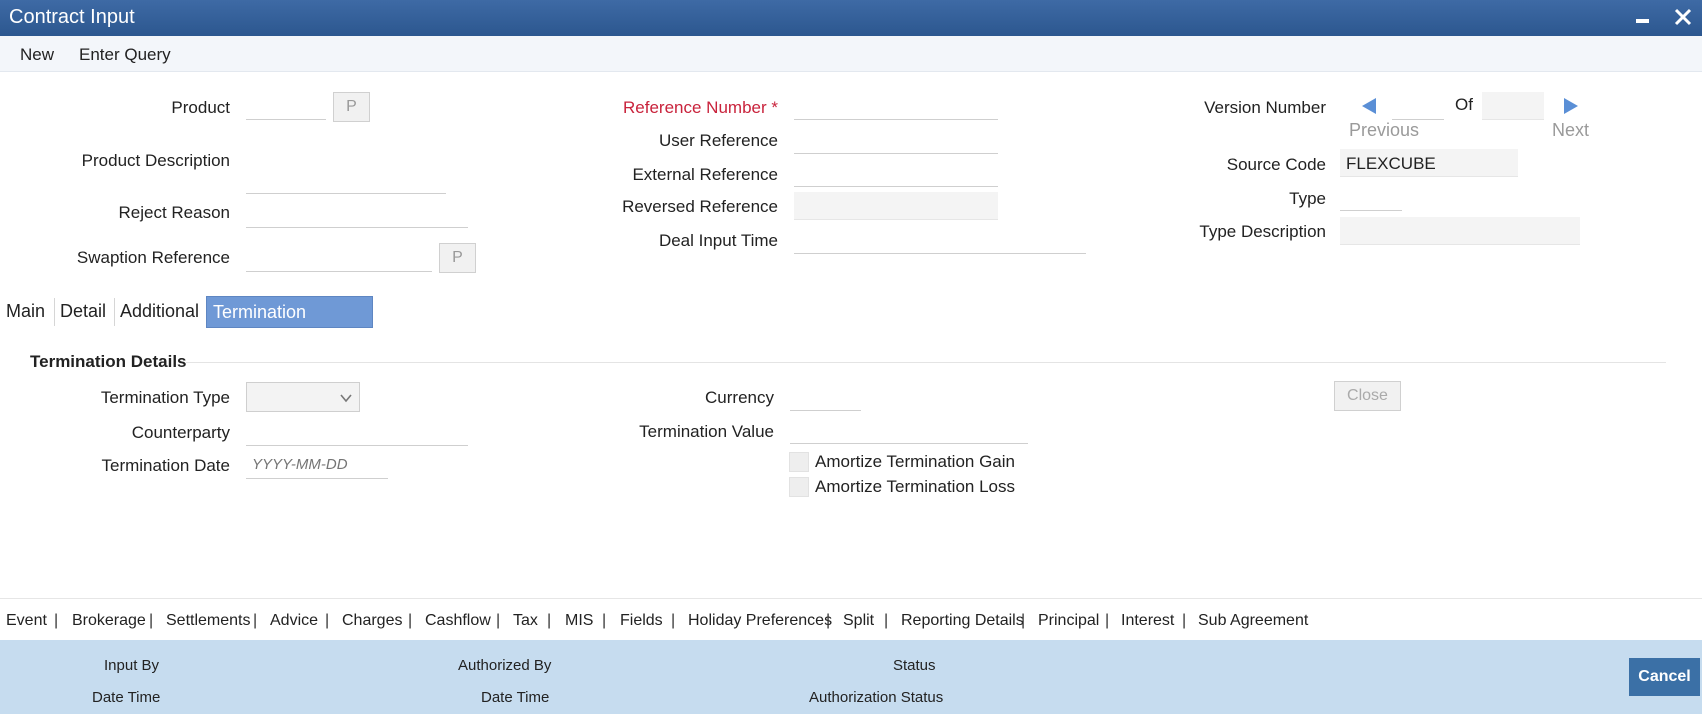 The image size is (1702, 714). Describe the element at coordinates (962, 621) in the screenshot. I see `link-reporting-details: Reporting Details` at that location.